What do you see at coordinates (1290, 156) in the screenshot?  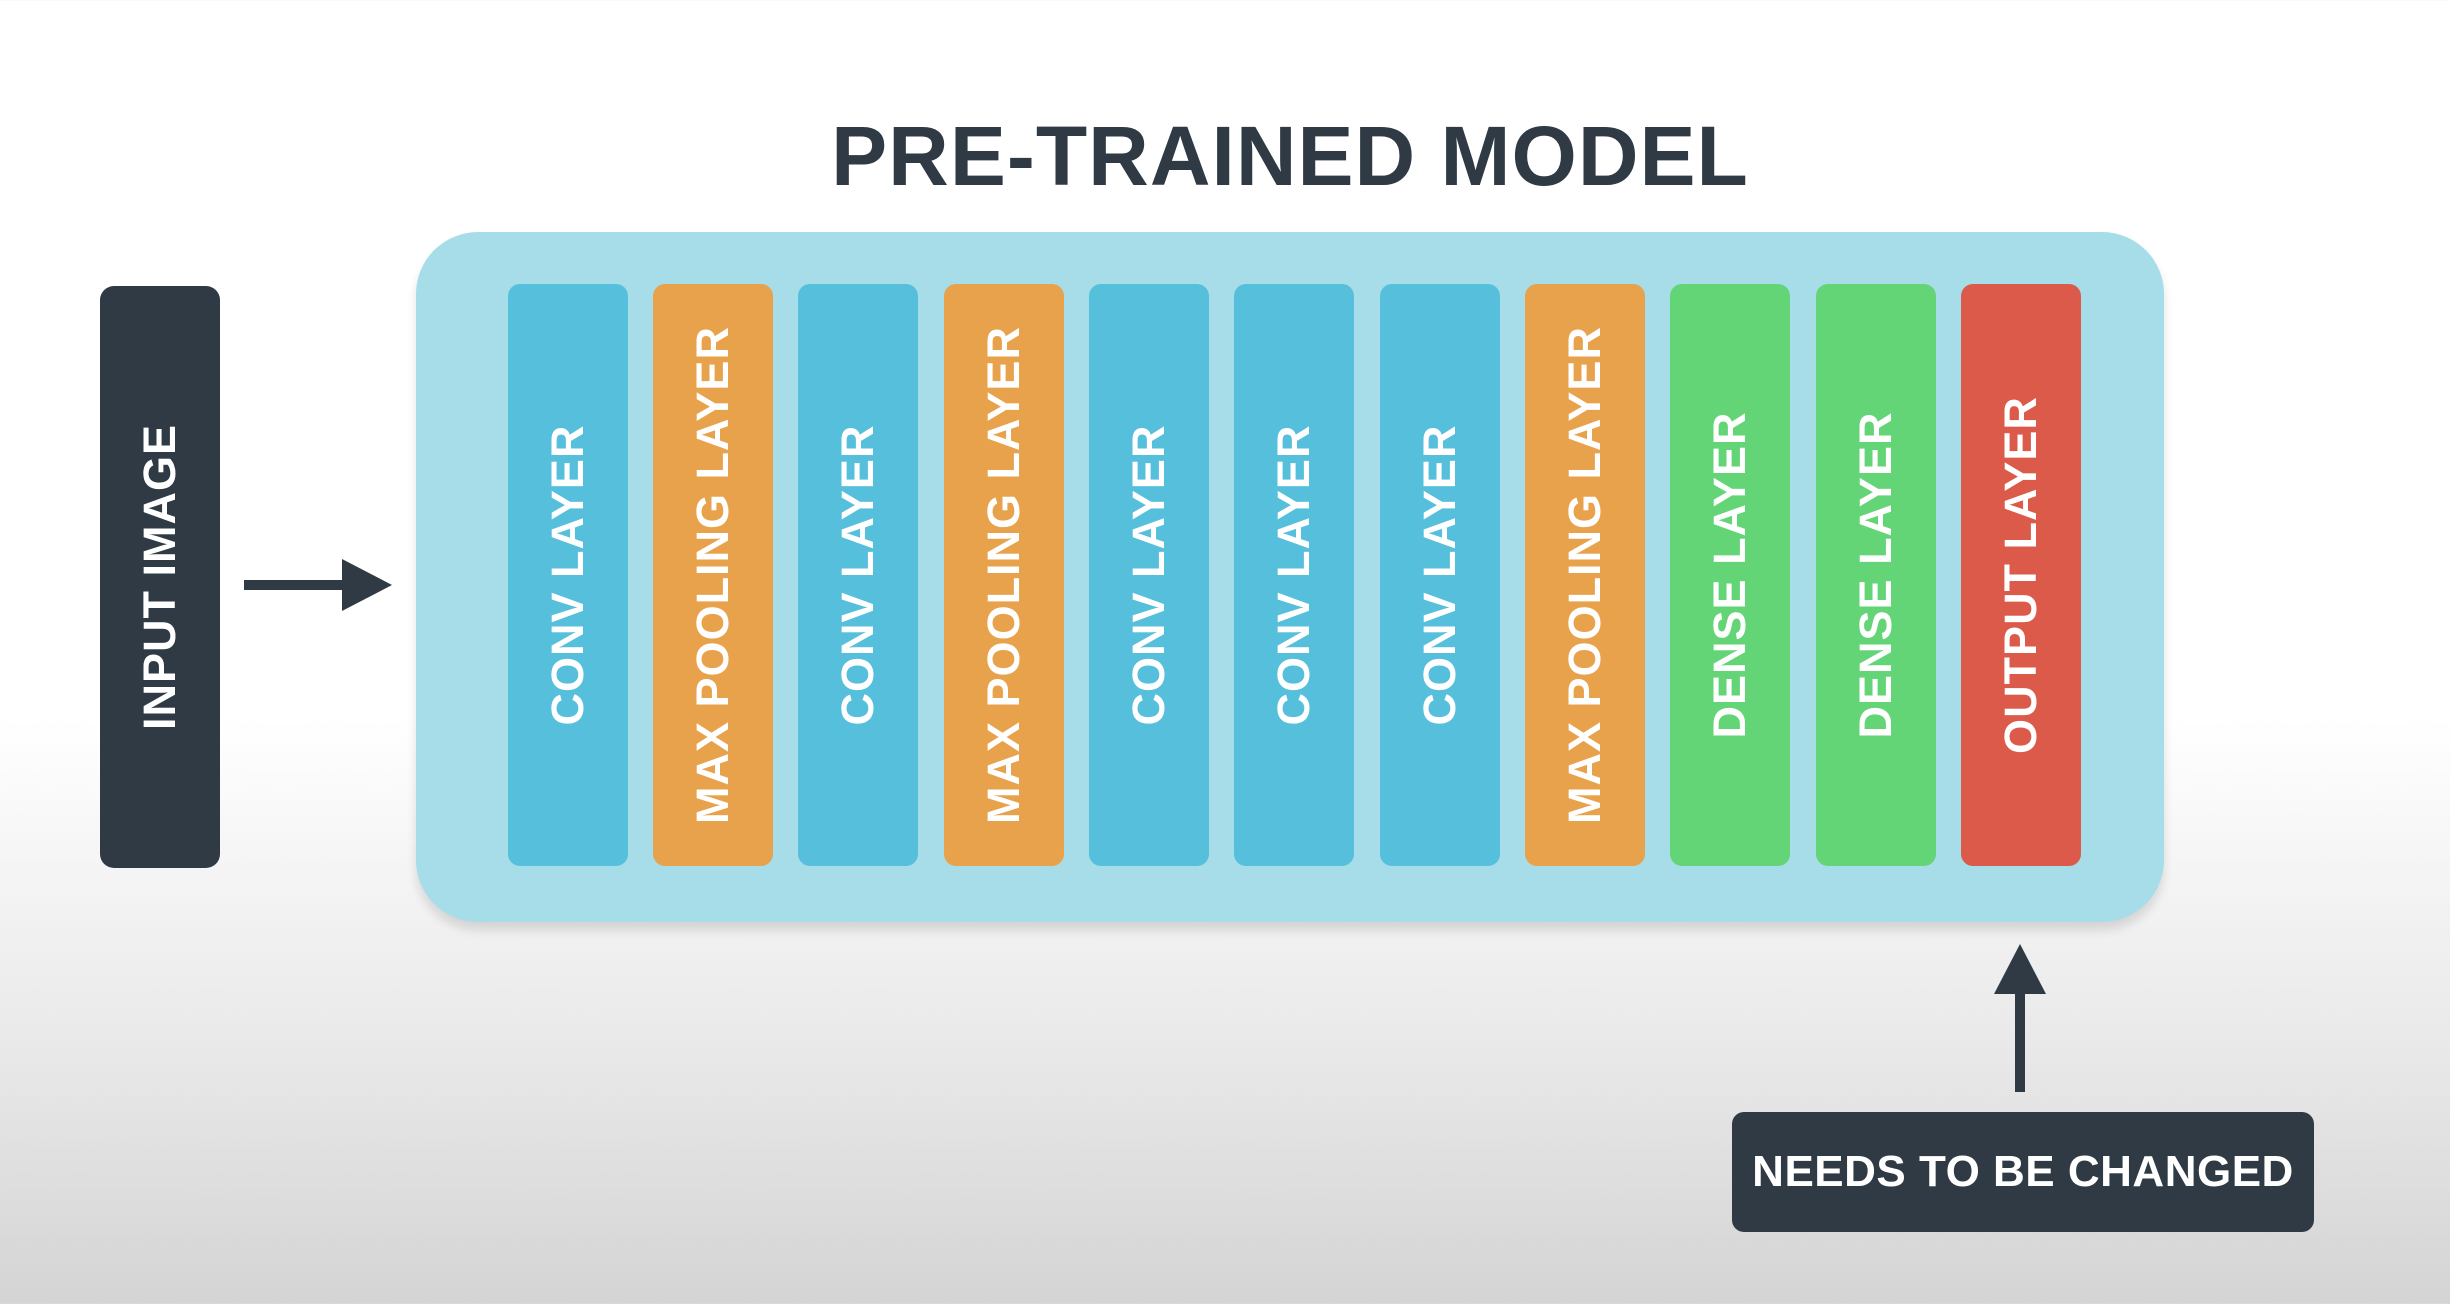 I see `diagram-title: PRE-TRAINED MODEL` at bounding box center [1290, 156].